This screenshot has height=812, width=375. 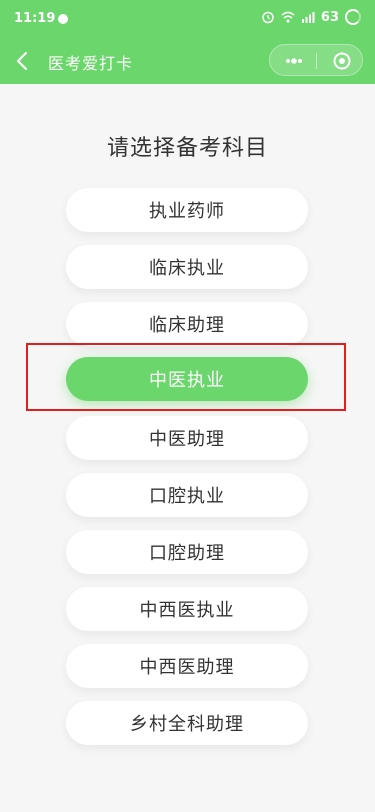 I want to click on status-time: 11:19, so click(x=35, y=18).